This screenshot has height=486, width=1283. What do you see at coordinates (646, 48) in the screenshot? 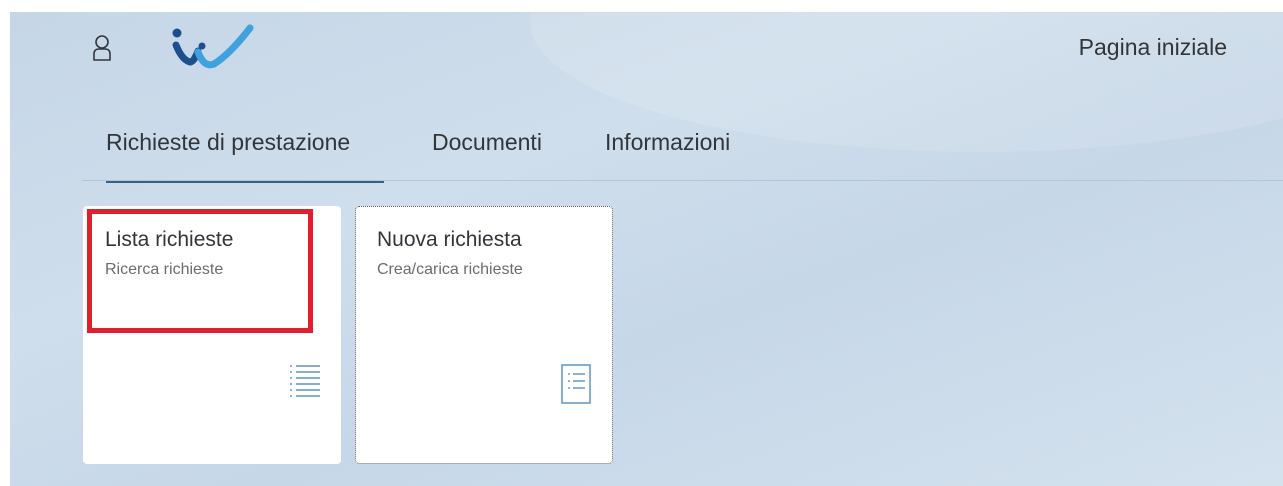
I see `shell-header: Pagina iniziale` at bounding box center [646, 48].